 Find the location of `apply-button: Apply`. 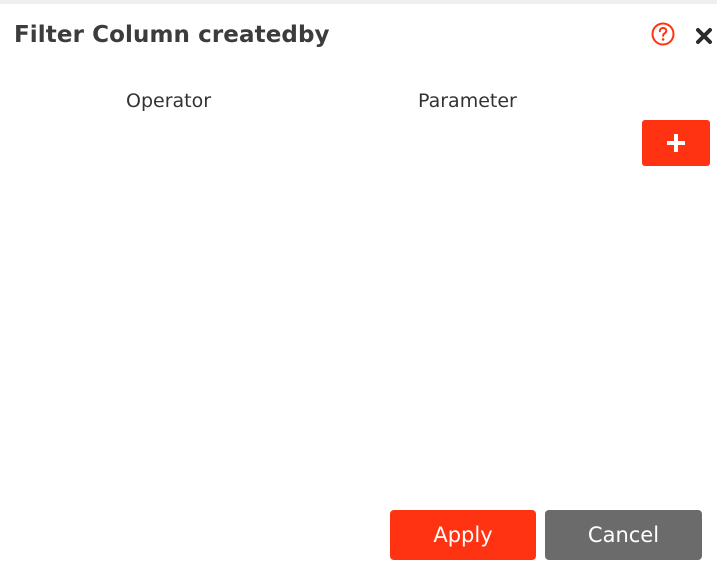

apply-button: Apply is located at coordinates (463, 535).